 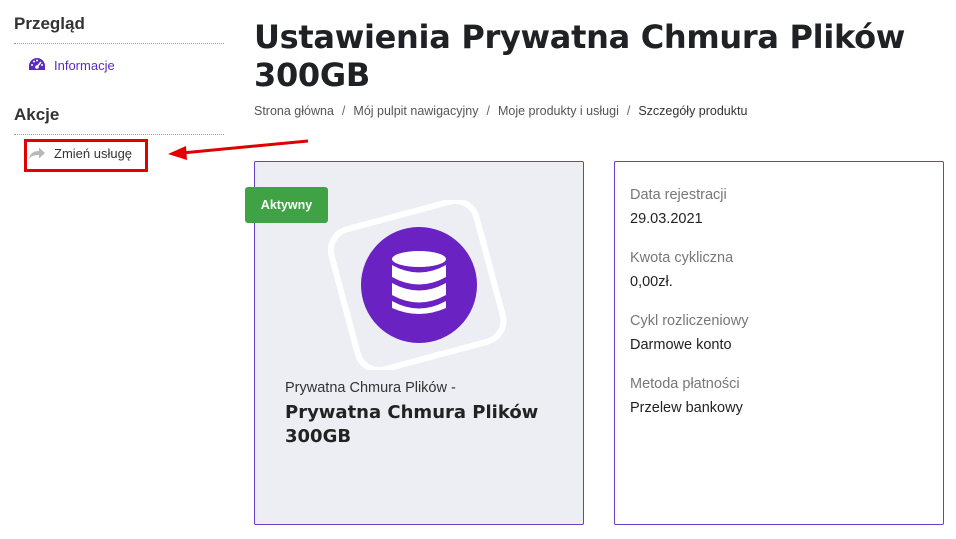 What do you see at coordinates (415, 111) in the screenshot?
I see `breadcrumb-link-dashboard: Mój pulpit nawigacyjny` at bounding box center [415, 111].